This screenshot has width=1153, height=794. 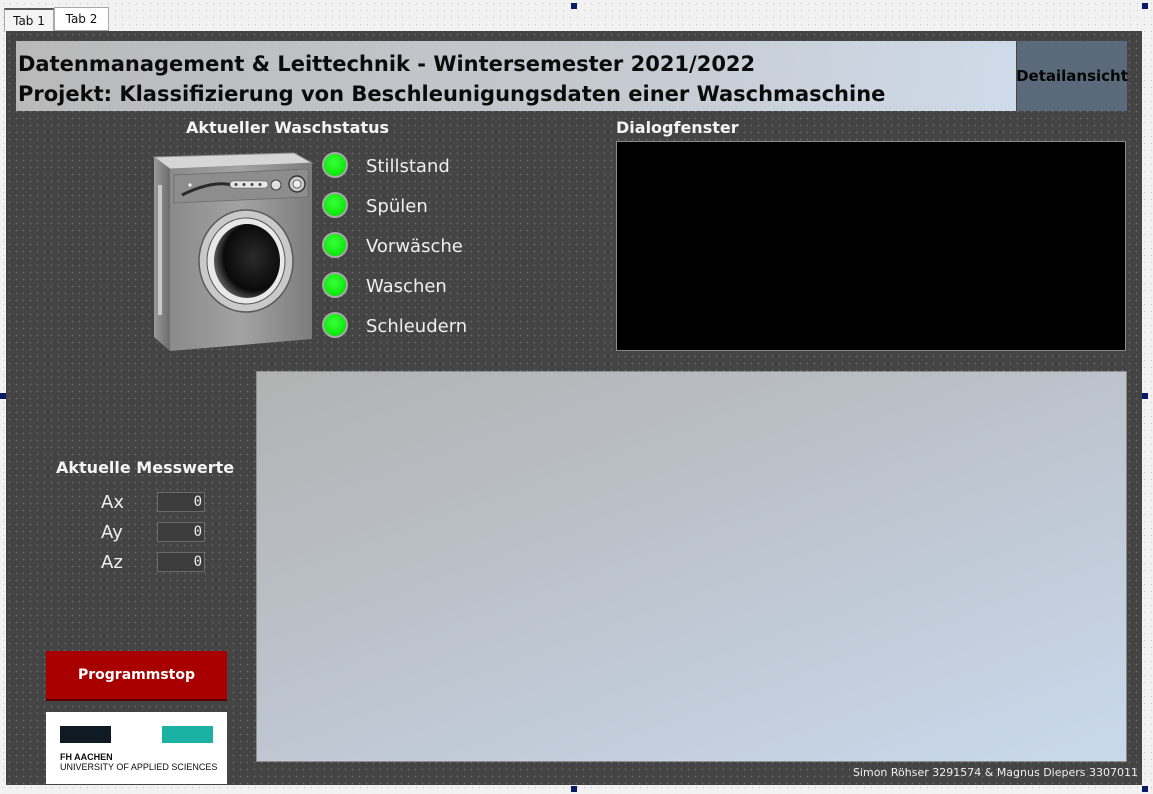 What do you see at coordinates (181, 562) in the screenshot?
I see `measurement-value-az: 0` at bounding box center [181, 562].